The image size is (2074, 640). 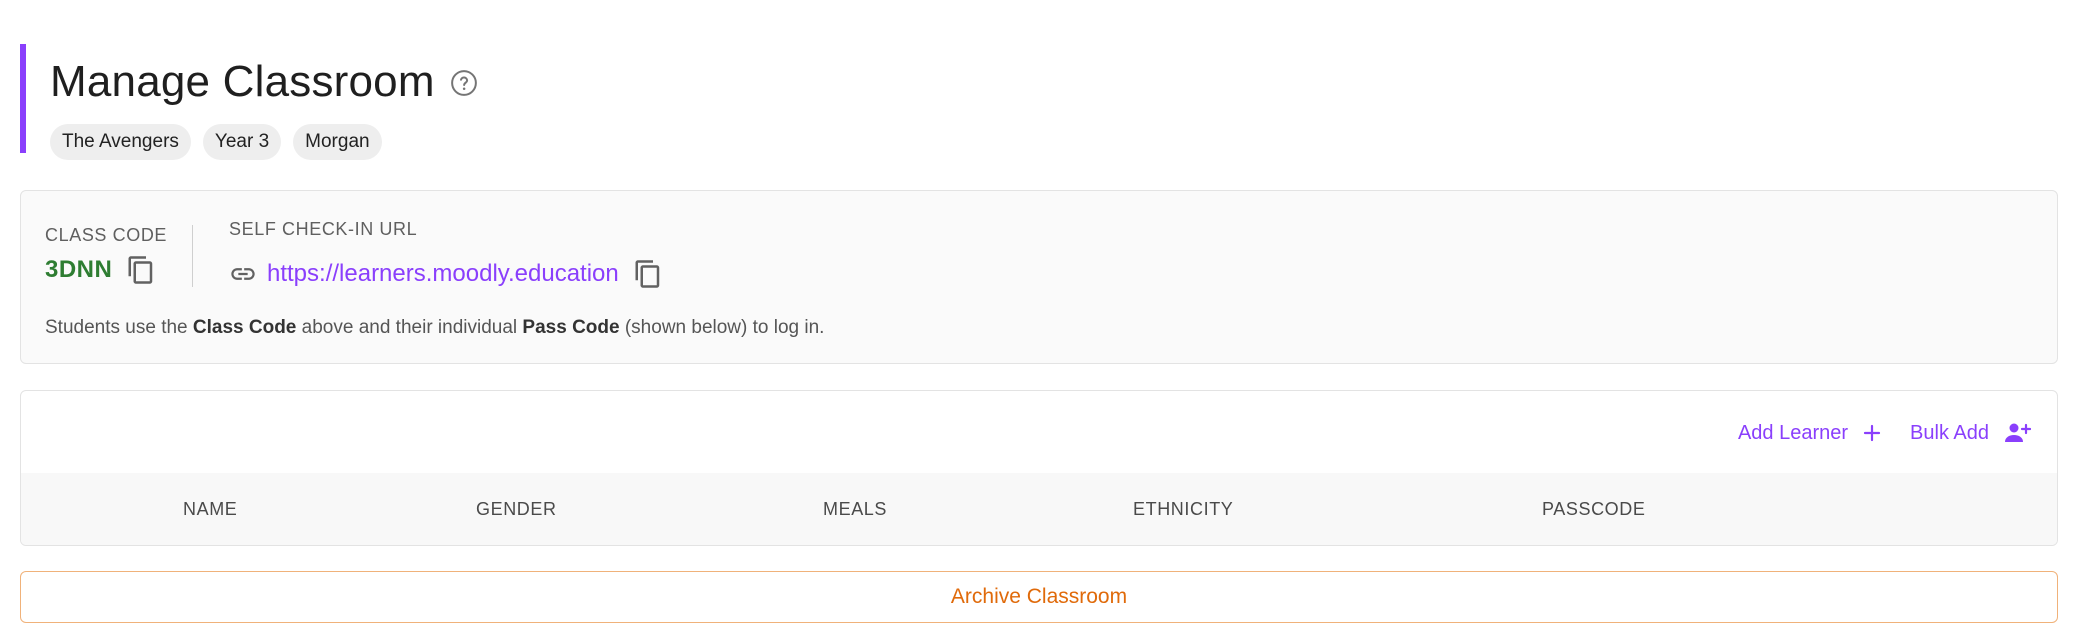 I want to click on tag-chip-teacher: Morgan, so click(x=337, y=142).